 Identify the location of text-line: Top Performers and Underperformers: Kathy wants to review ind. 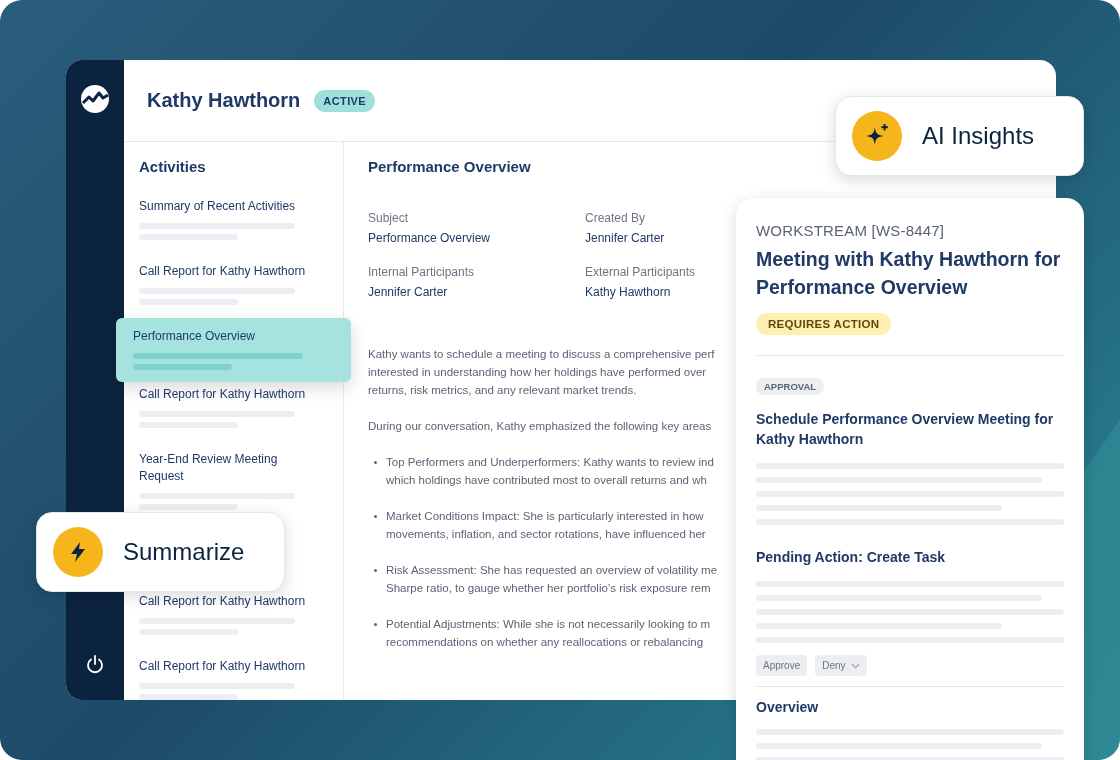
(550, 462).